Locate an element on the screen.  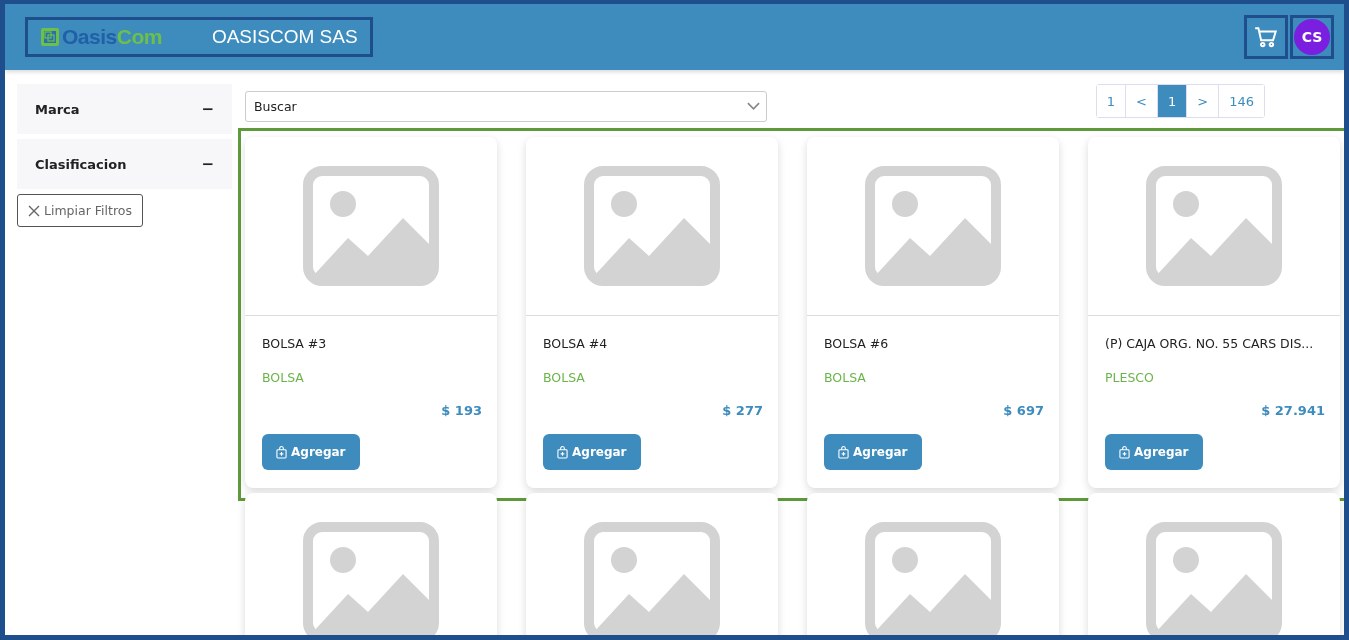
search-field: Buscar is located at coordinates (506, 106).